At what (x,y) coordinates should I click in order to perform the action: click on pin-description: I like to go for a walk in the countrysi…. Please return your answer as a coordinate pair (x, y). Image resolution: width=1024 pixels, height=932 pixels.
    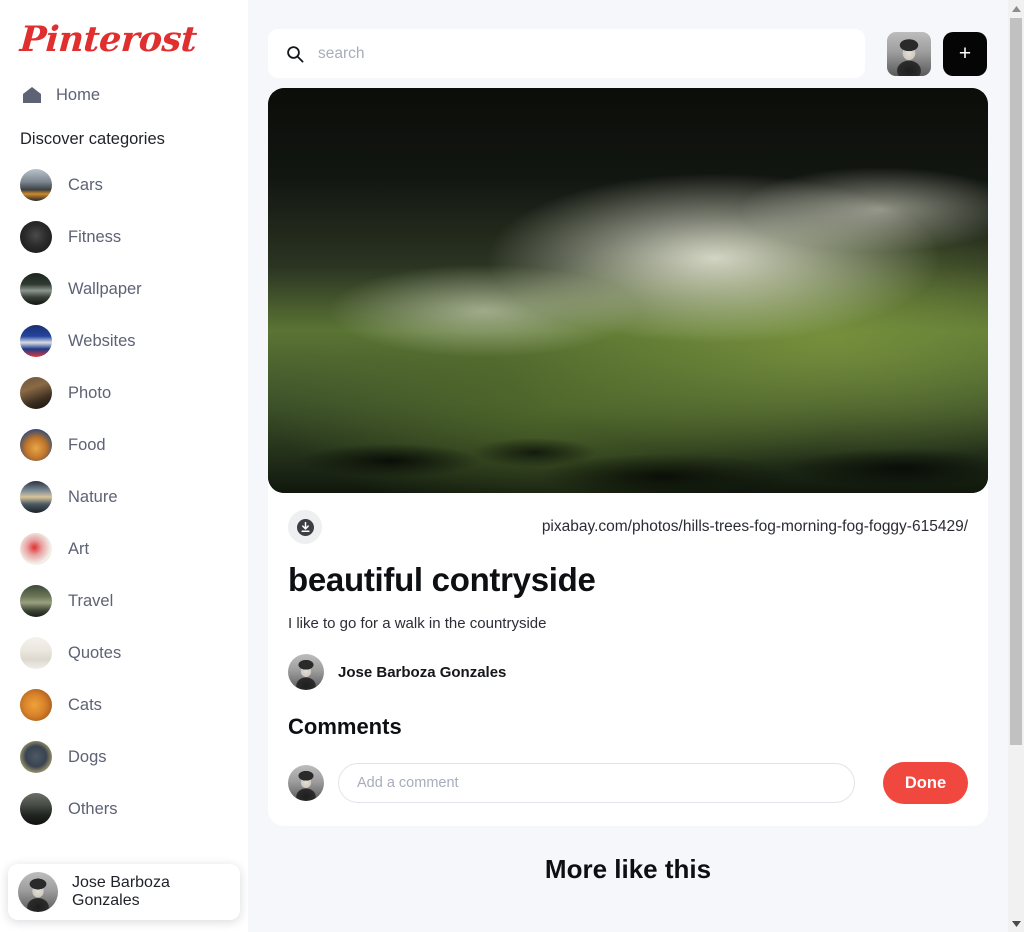
    Looking at the image, I should click on (417, 623).